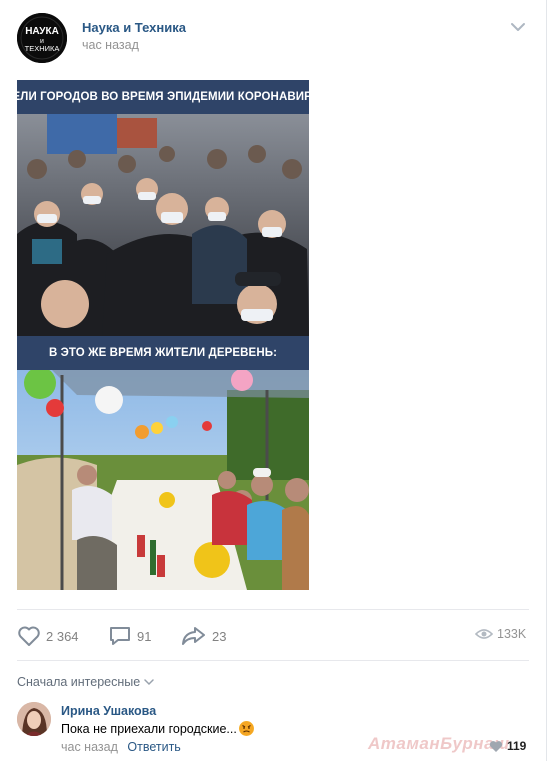  What do you see at coordinates (193, 636) in the screenshot?
I see `share-icon` at bounding box center [193, 636].